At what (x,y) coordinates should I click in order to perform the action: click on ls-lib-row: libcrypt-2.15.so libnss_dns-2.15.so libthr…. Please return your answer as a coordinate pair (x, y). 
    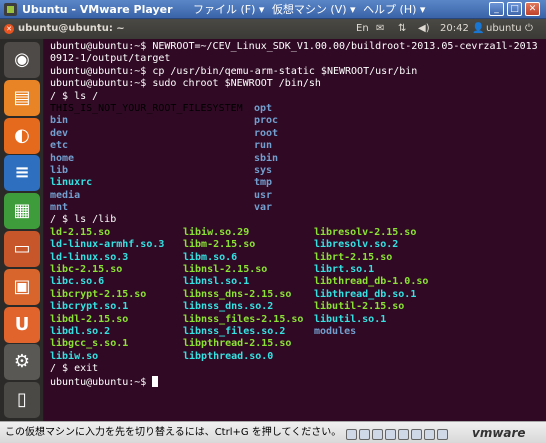
    Looking at the image, I should click on (294, 295).